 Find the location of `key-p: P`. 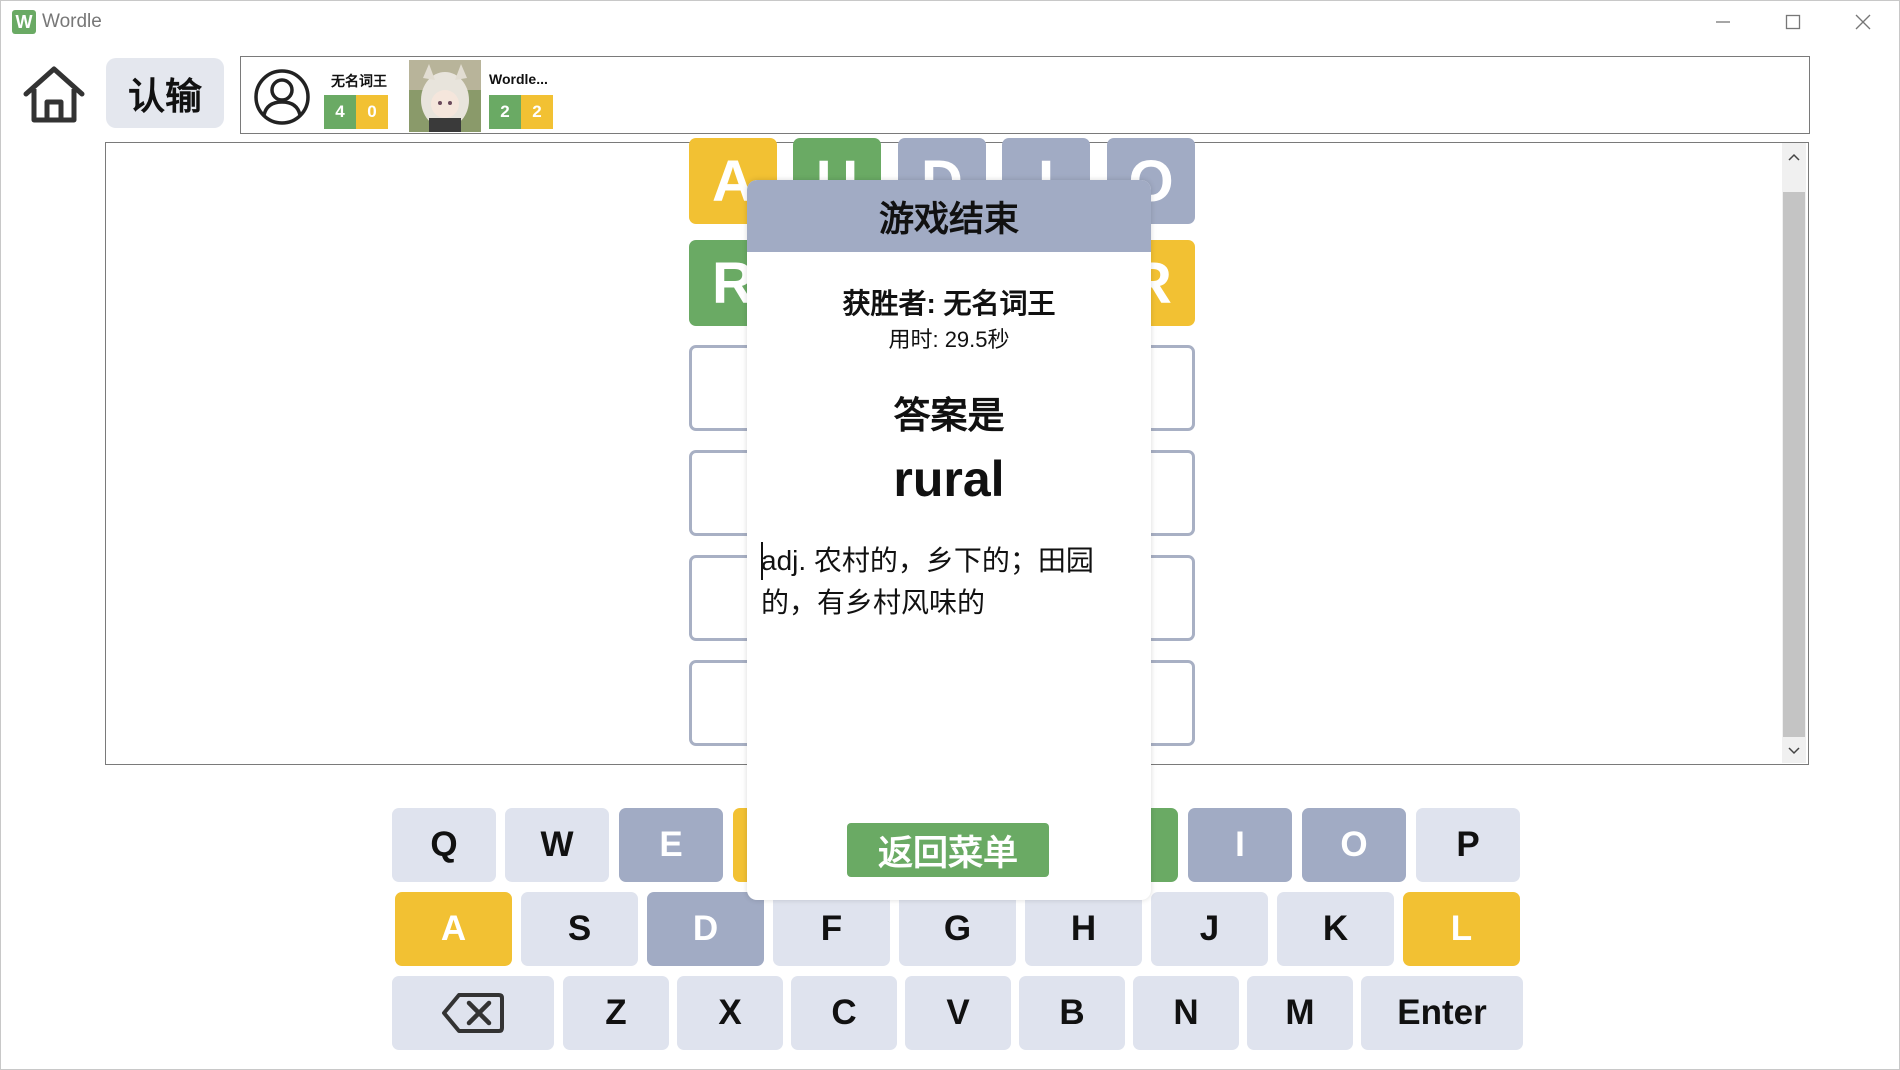

key-p: P is located at coordinates (1468, 845).